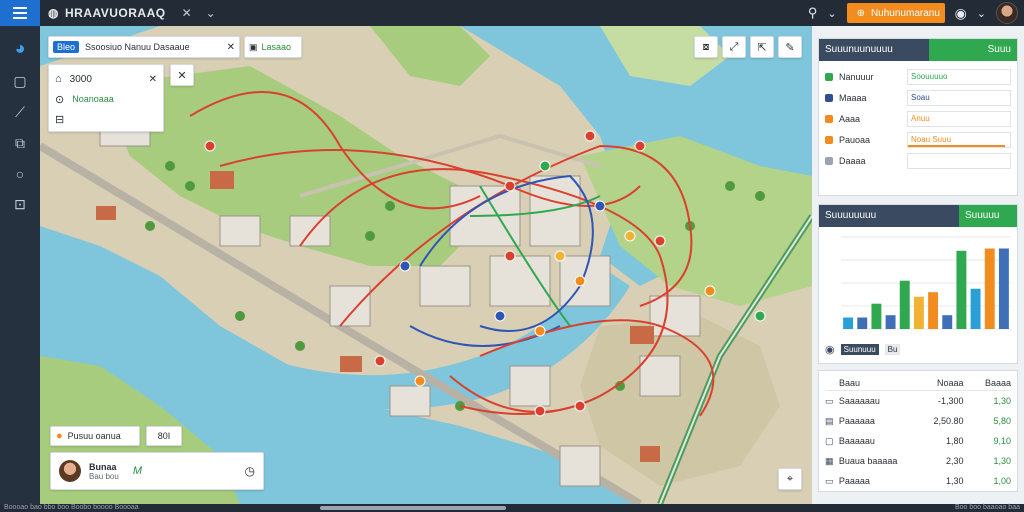  What do you see at coordinates (918, 481) in the screenshot?
I see `table-row: ▭ Paaaaa 1,30 1,00` at bounding box center [918, 481].